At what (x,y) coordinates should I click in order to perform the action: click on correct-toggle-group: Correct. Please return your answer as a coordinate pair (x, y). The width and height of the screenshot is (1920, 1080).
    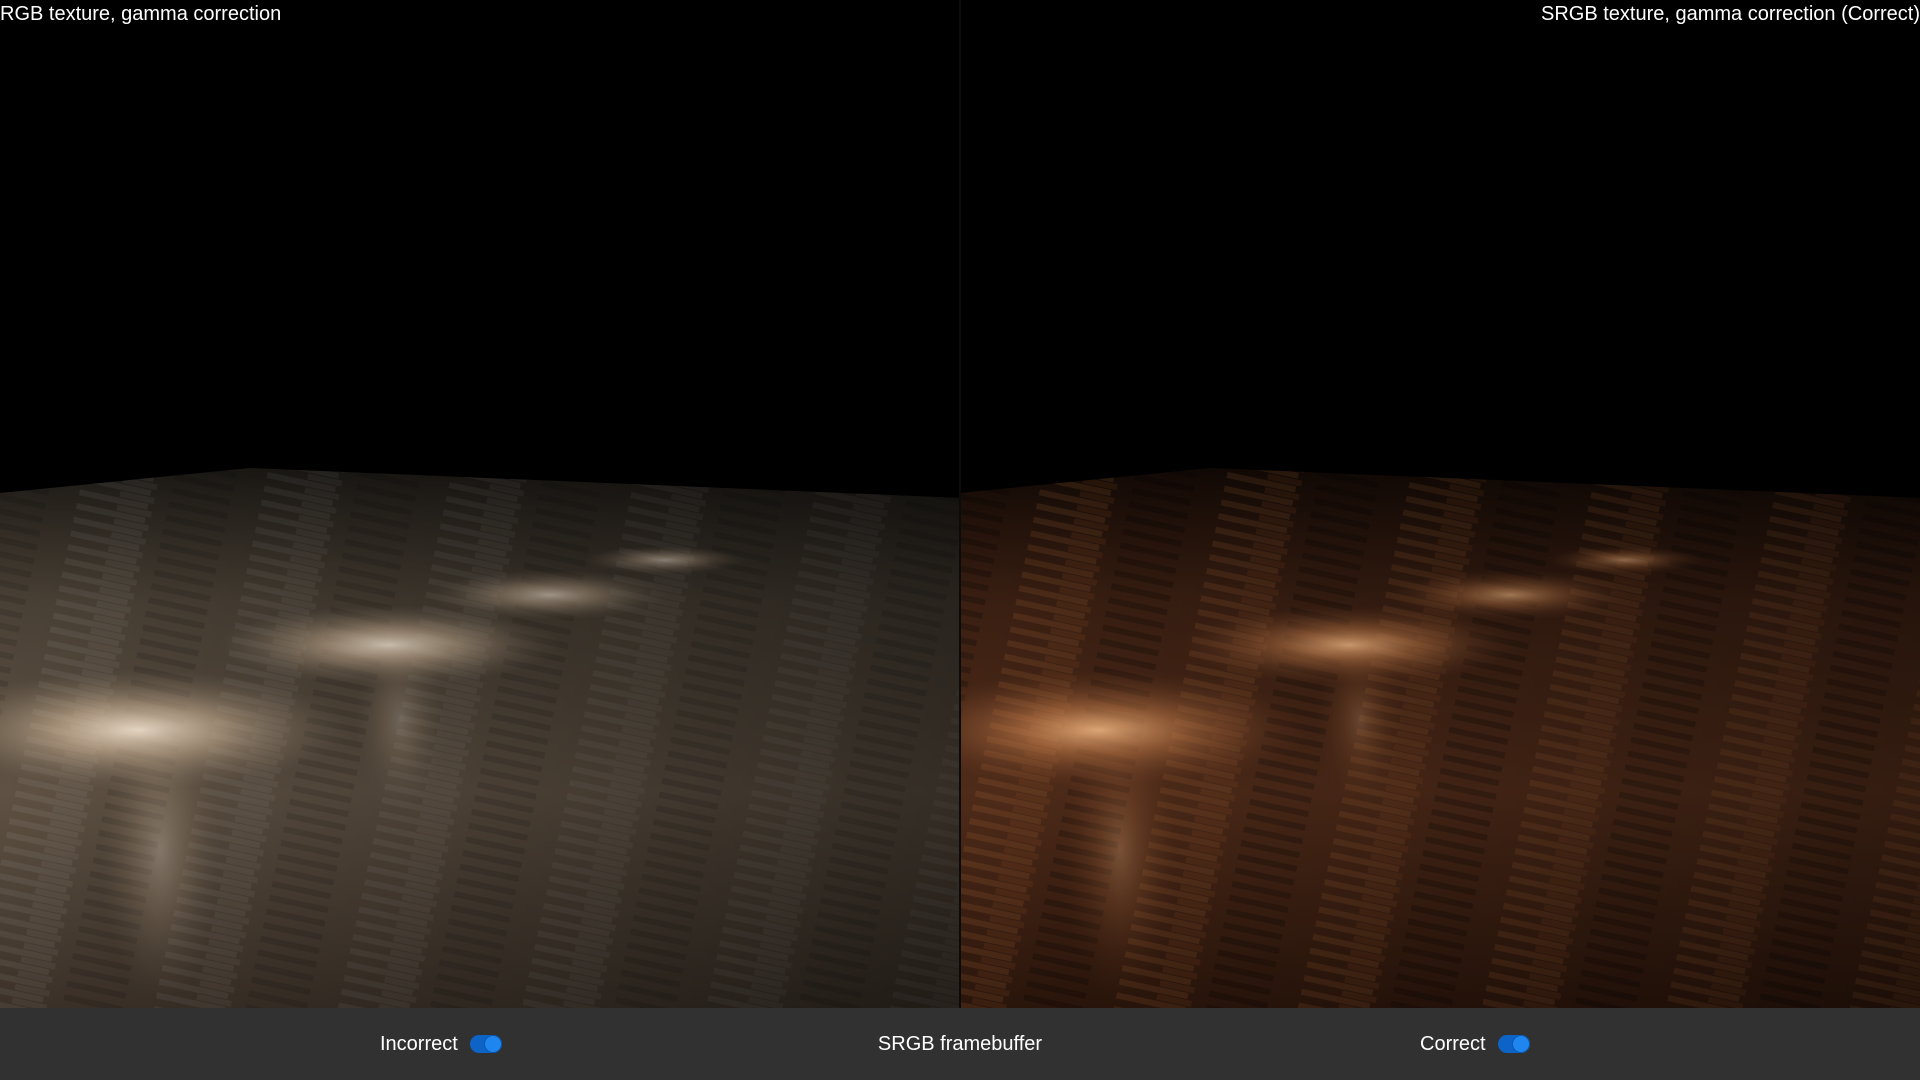
    Looking at the image, I should click on (1475, 1044).